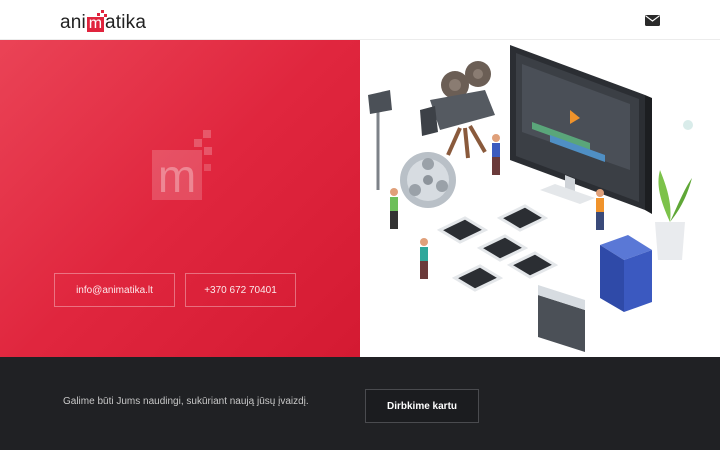  What do you see at coordinates (73, 22) in the screenshot?
I see `logo-text-prefix: ani` at bounding box center [73, 22].